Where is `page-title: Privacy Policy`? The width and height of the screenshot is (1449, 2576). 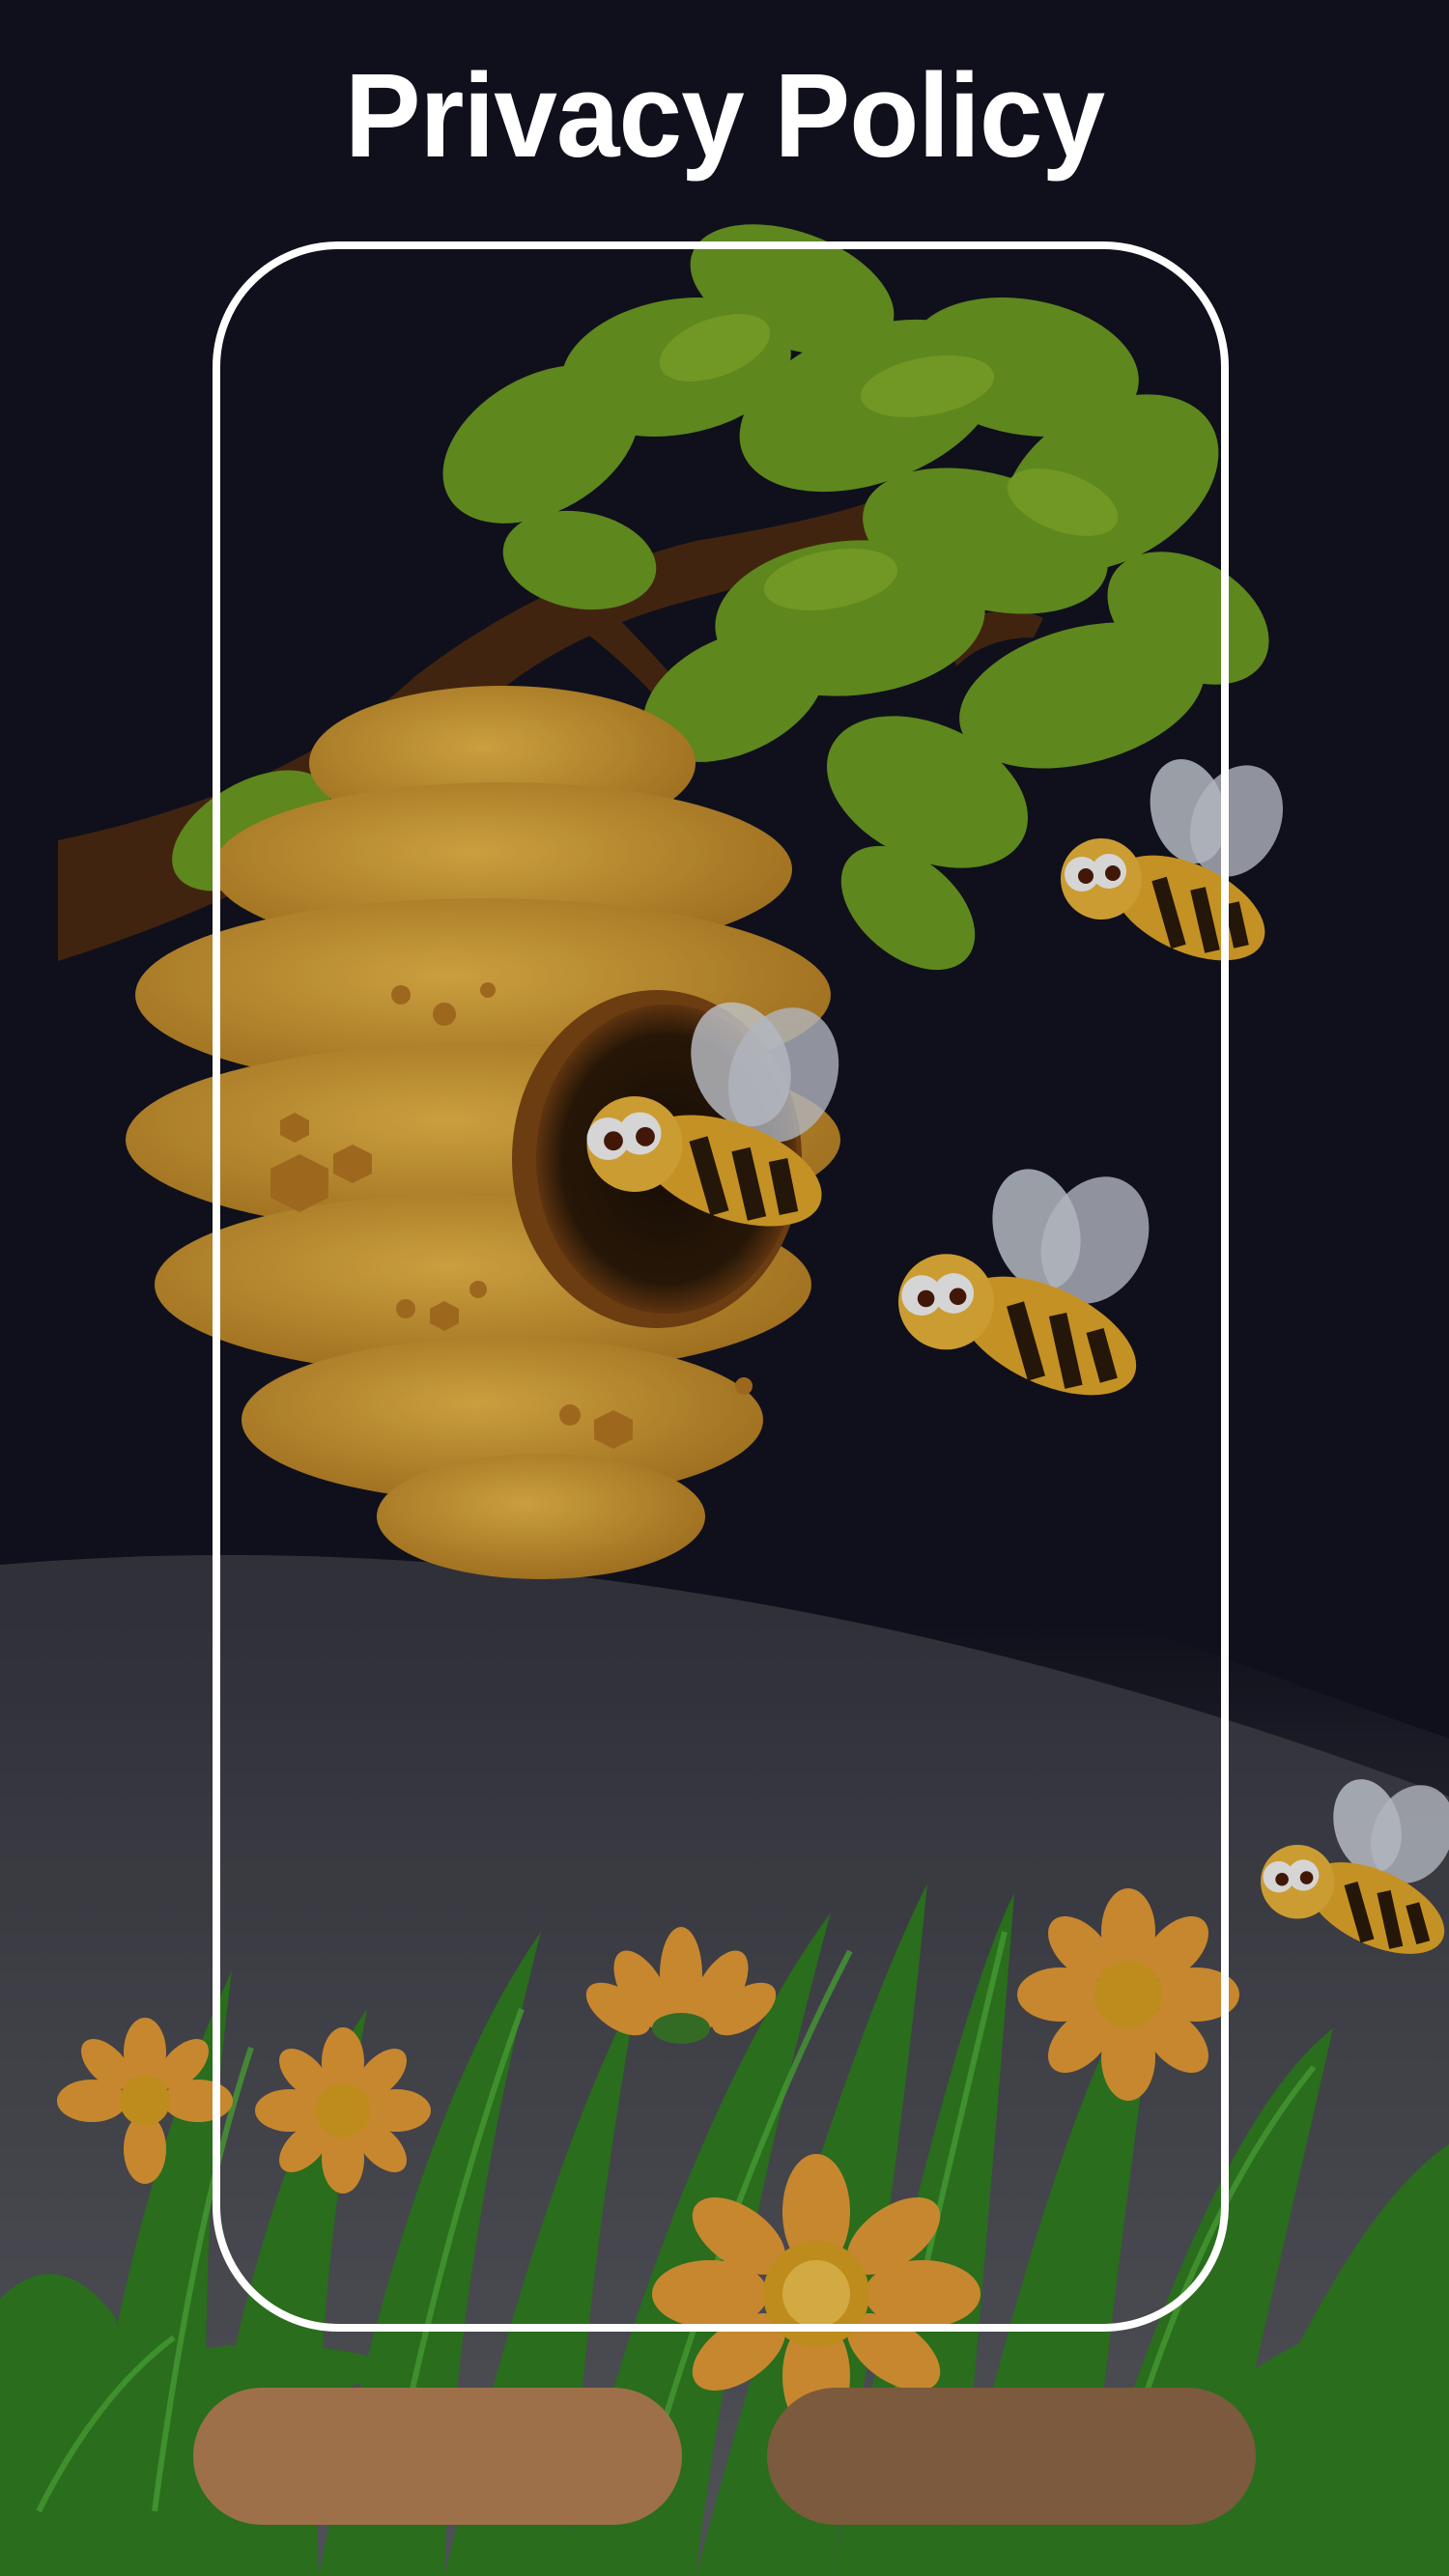 page-title: Privacy Policy is located at coordinates (724, 116).